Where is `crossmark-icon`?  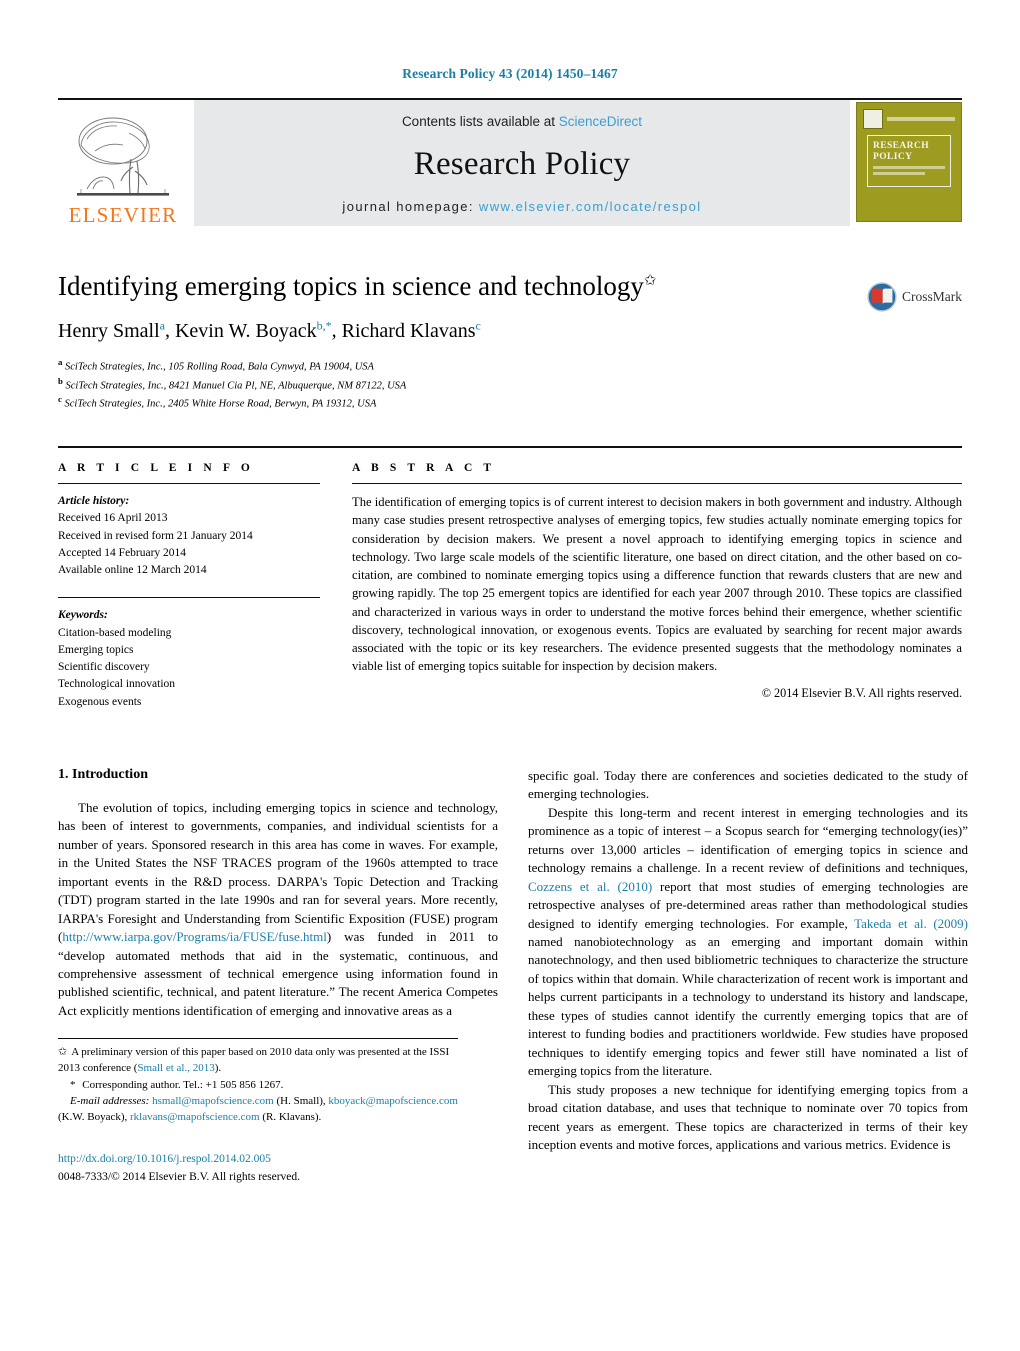
crossmark-icon is located at coordinates (882, 297).